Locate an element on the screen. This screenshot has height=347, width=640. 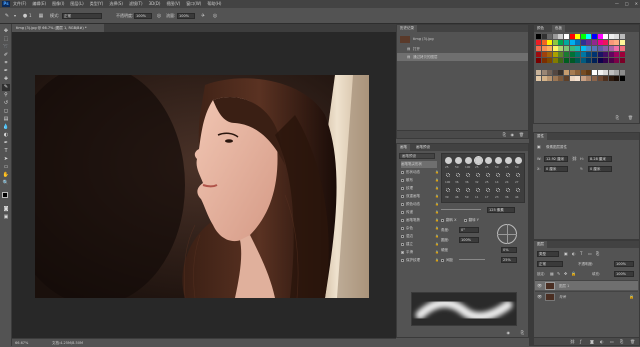
marquee-tool-icon: ⬚ is located at coordinates (6, 39).